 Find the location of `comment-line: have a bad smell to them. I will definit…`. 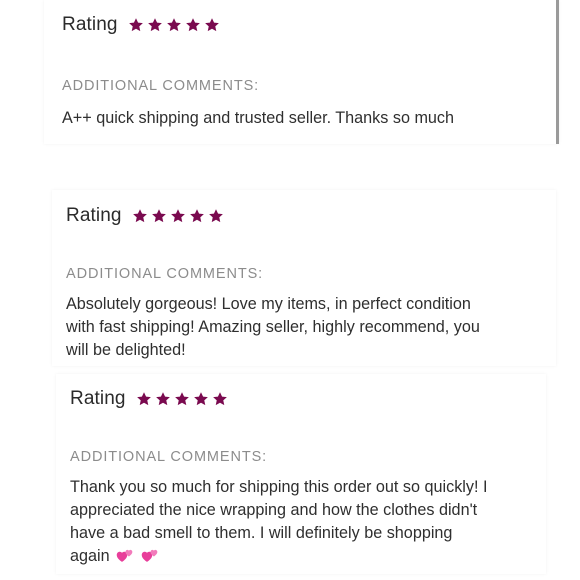

comment-line: have a bad smell to them. I will definit… is located at coordinates (261, 533).